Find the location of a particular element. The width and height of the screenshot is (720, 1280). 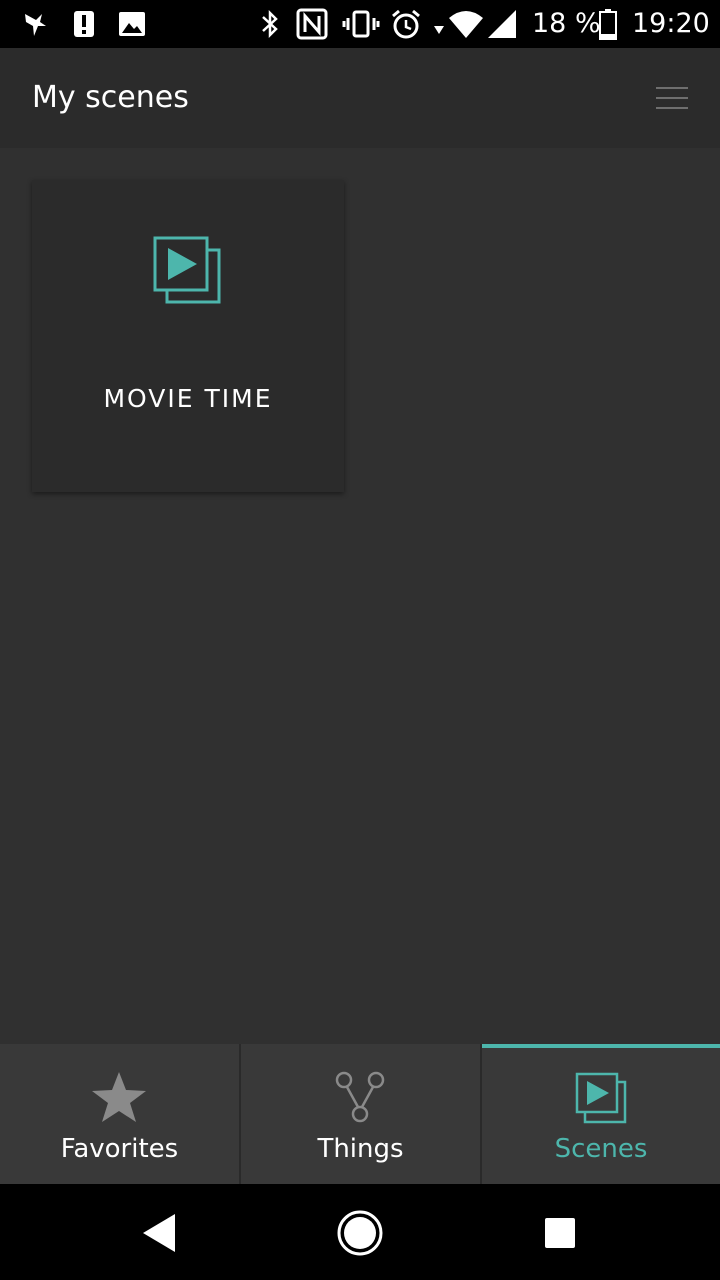

tab-favorites: Favorites is located at coordinates (120, 1114).